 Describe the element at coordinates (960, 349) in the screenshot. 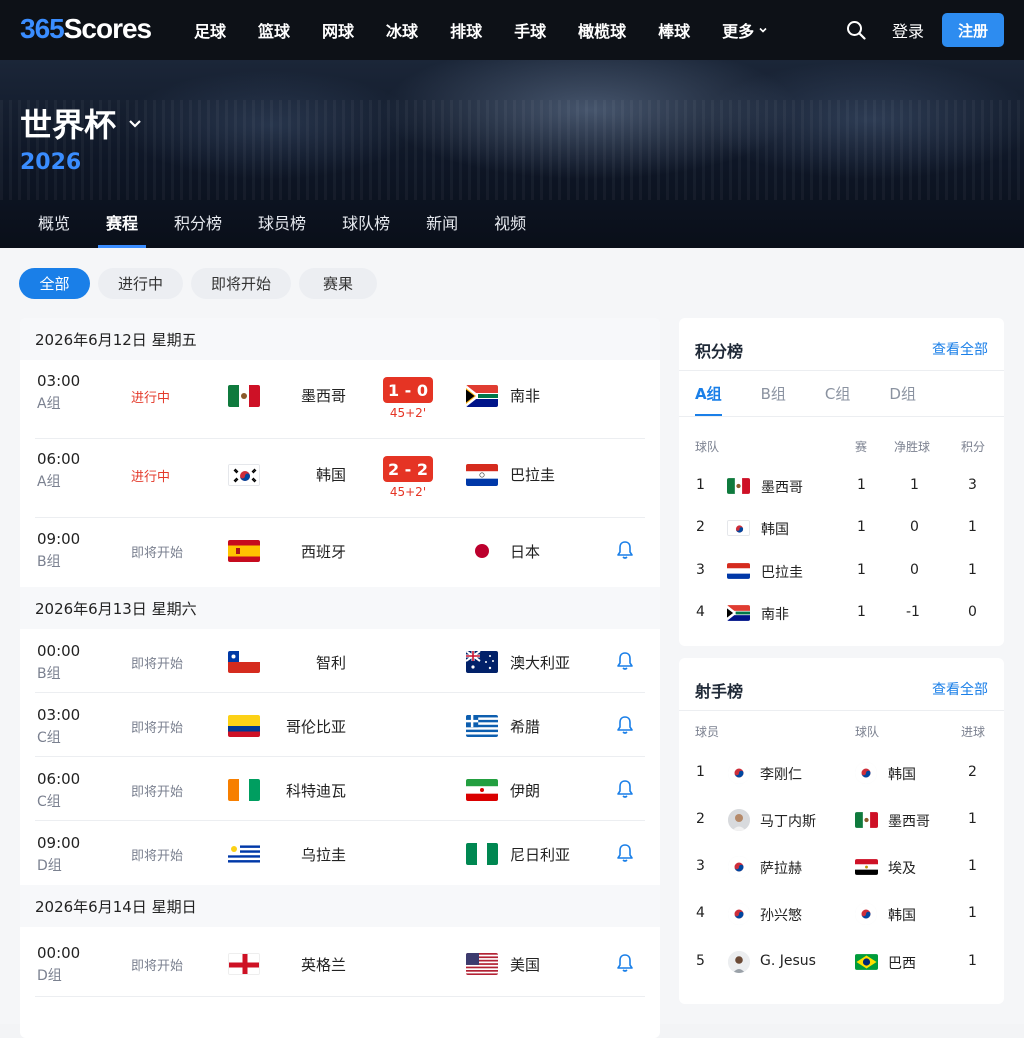

I see `standings-see-all-link: 查看全部` at that location.